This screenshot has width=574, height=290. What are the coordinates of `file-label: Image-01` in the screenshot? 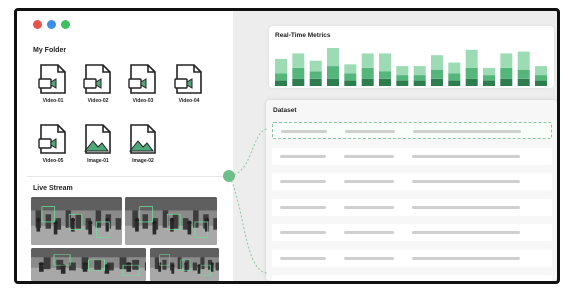 It's located at (98, 161).